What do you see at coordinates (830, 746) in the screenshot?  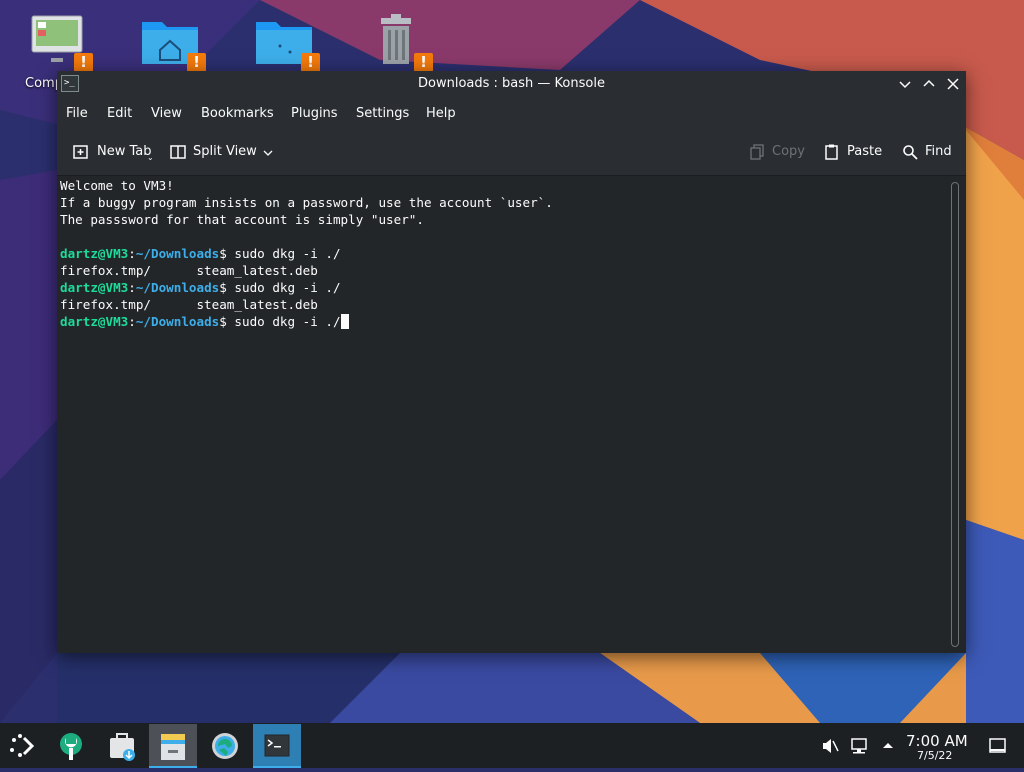 I see `volume-muted-icon` at bounding box center [830, 746].